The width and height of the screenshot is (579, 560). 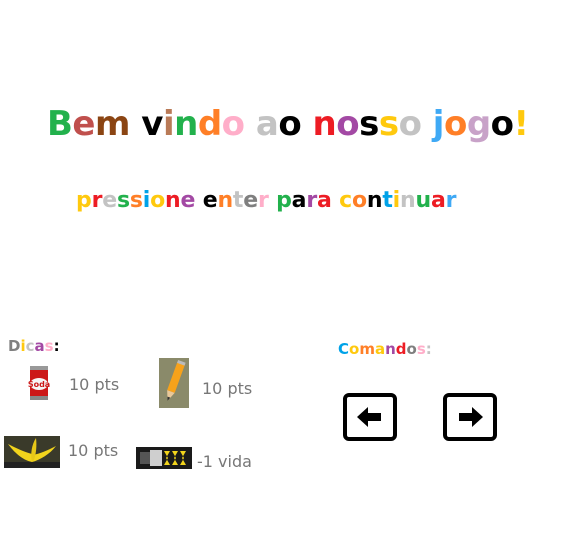 I want to click on svg-text: Soda, so click(x=39, y=384).